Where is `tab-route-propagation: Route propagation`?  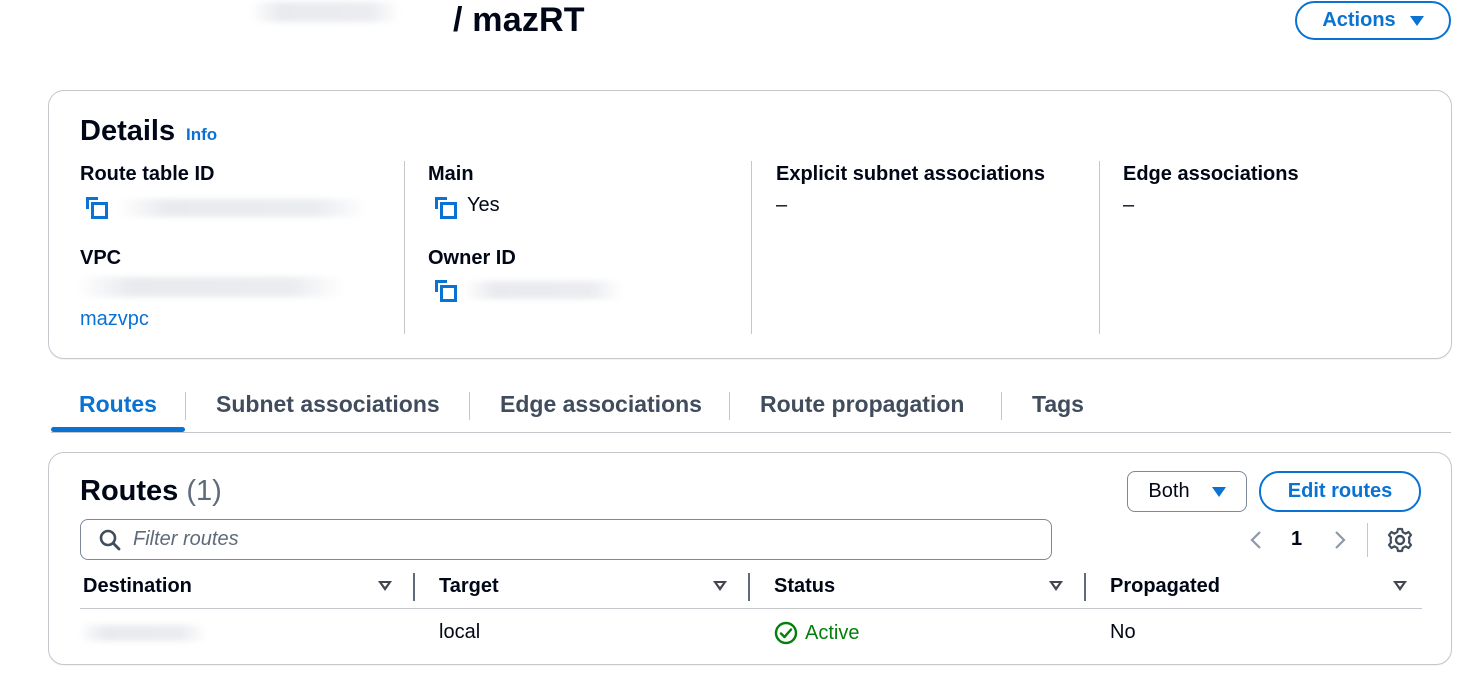 tab-route-propagation: Route propagation is located at coordinates (862, 404).